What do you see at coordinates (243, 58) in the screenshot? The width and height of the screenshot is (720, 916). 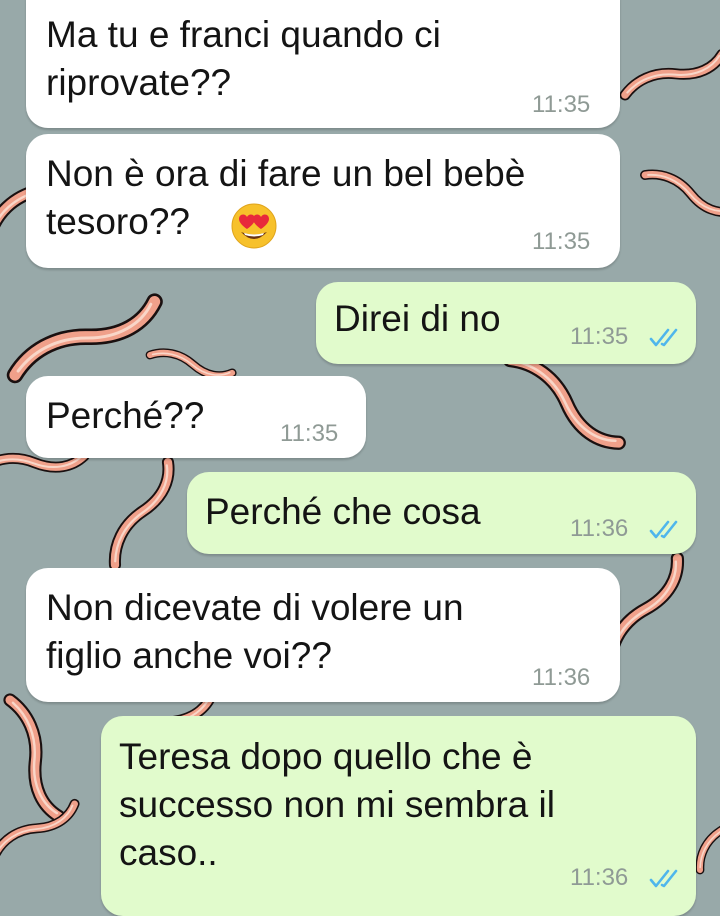 I see `message-text: Ma tu e franci quando ci riprovate??` at bounding box center [243, 58].